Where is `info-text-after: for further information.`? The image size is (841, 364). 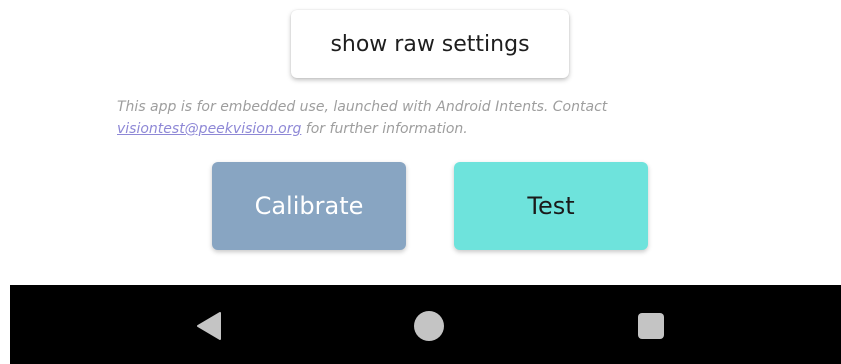 info-text-after: for further information. is located at coordinates (384, 129).